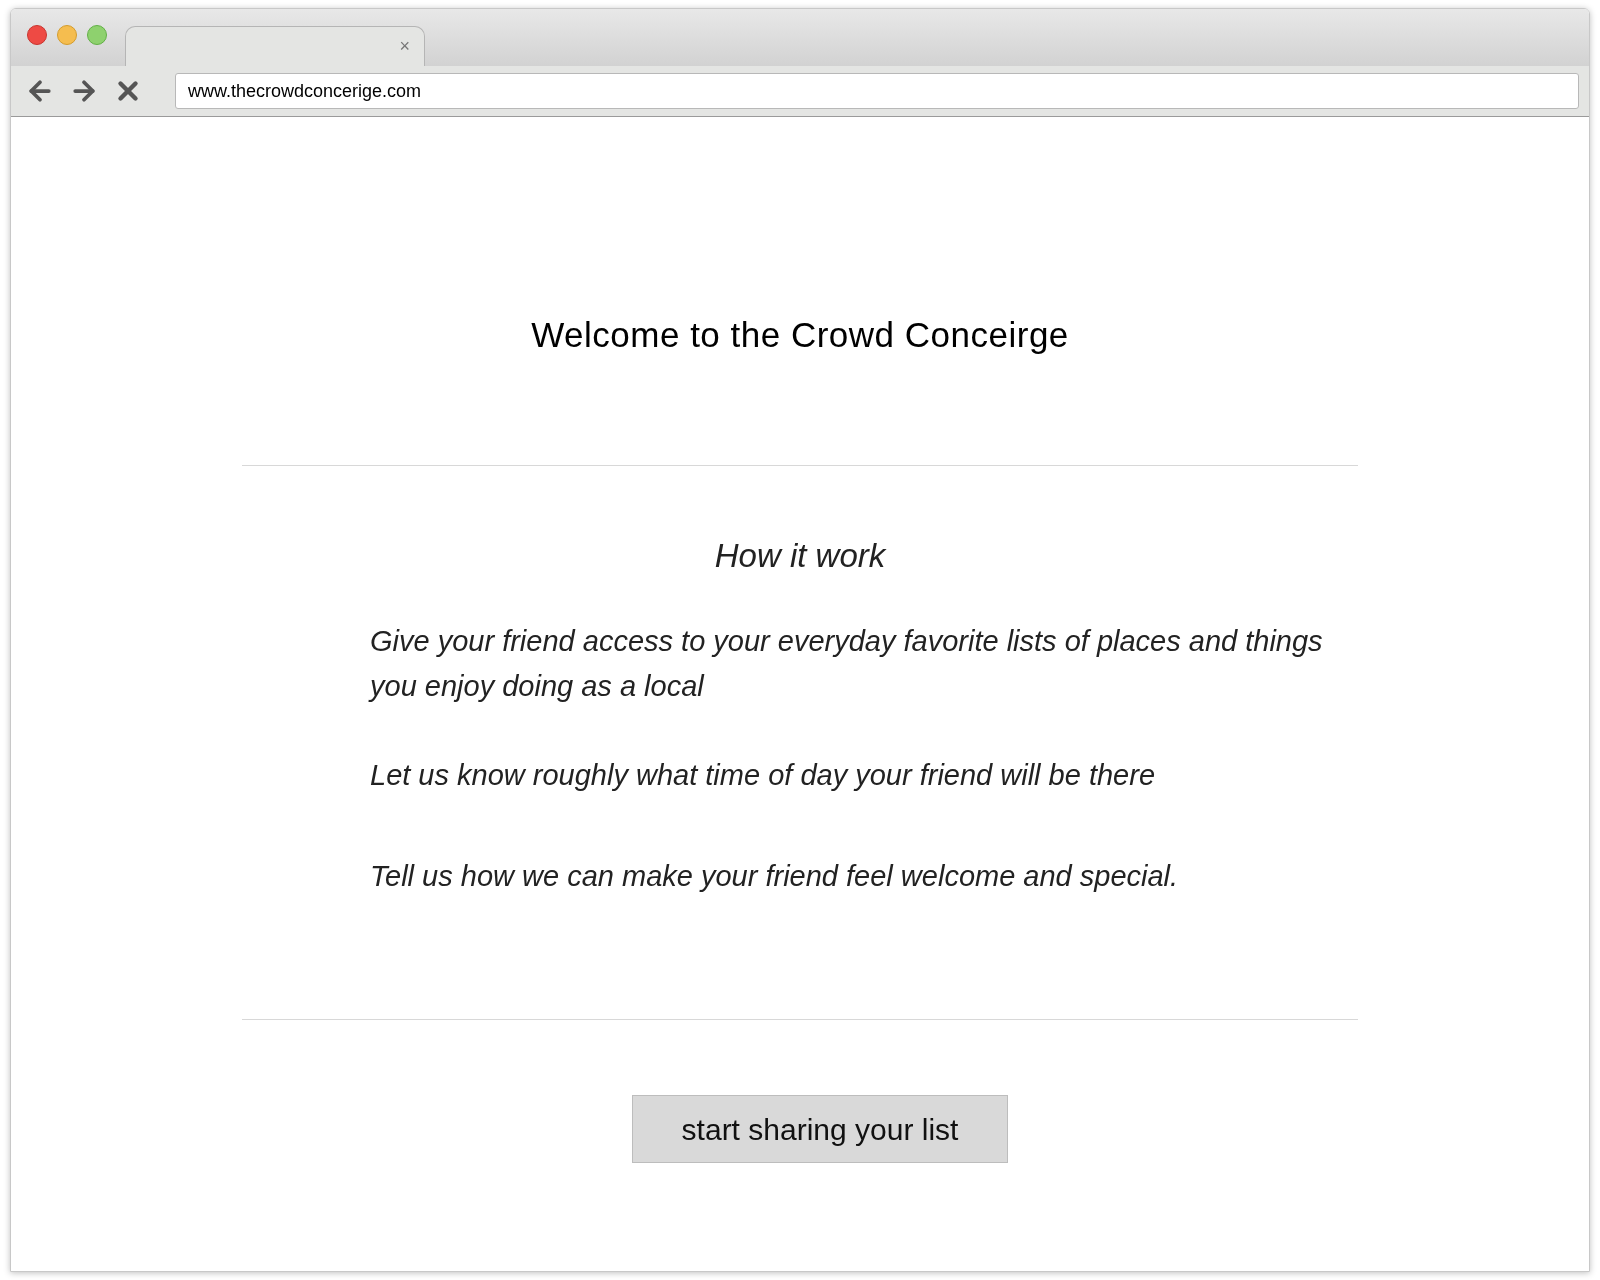 This screenshot has height=1280, width=1600. Describe the element at coordinates (820, 1129) in the screenshot. I see `start-sharing-button: start sharing your list` at that location.